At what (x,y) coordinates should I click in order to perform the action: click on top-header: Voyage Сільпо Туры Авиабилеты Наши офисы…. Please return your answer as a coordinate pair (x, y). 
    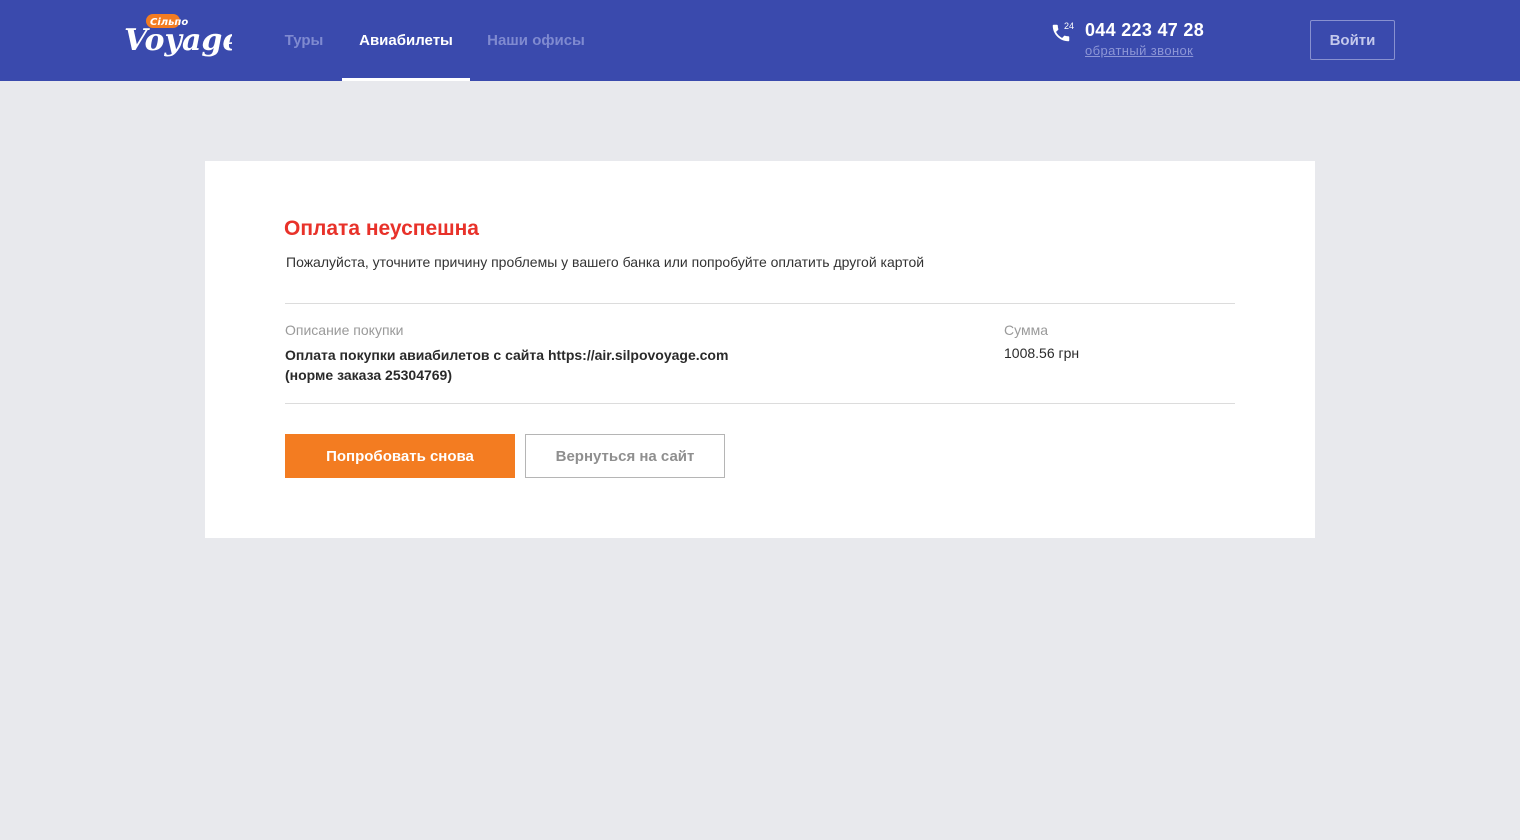
    Looking at the image, I should click on (760, 40).